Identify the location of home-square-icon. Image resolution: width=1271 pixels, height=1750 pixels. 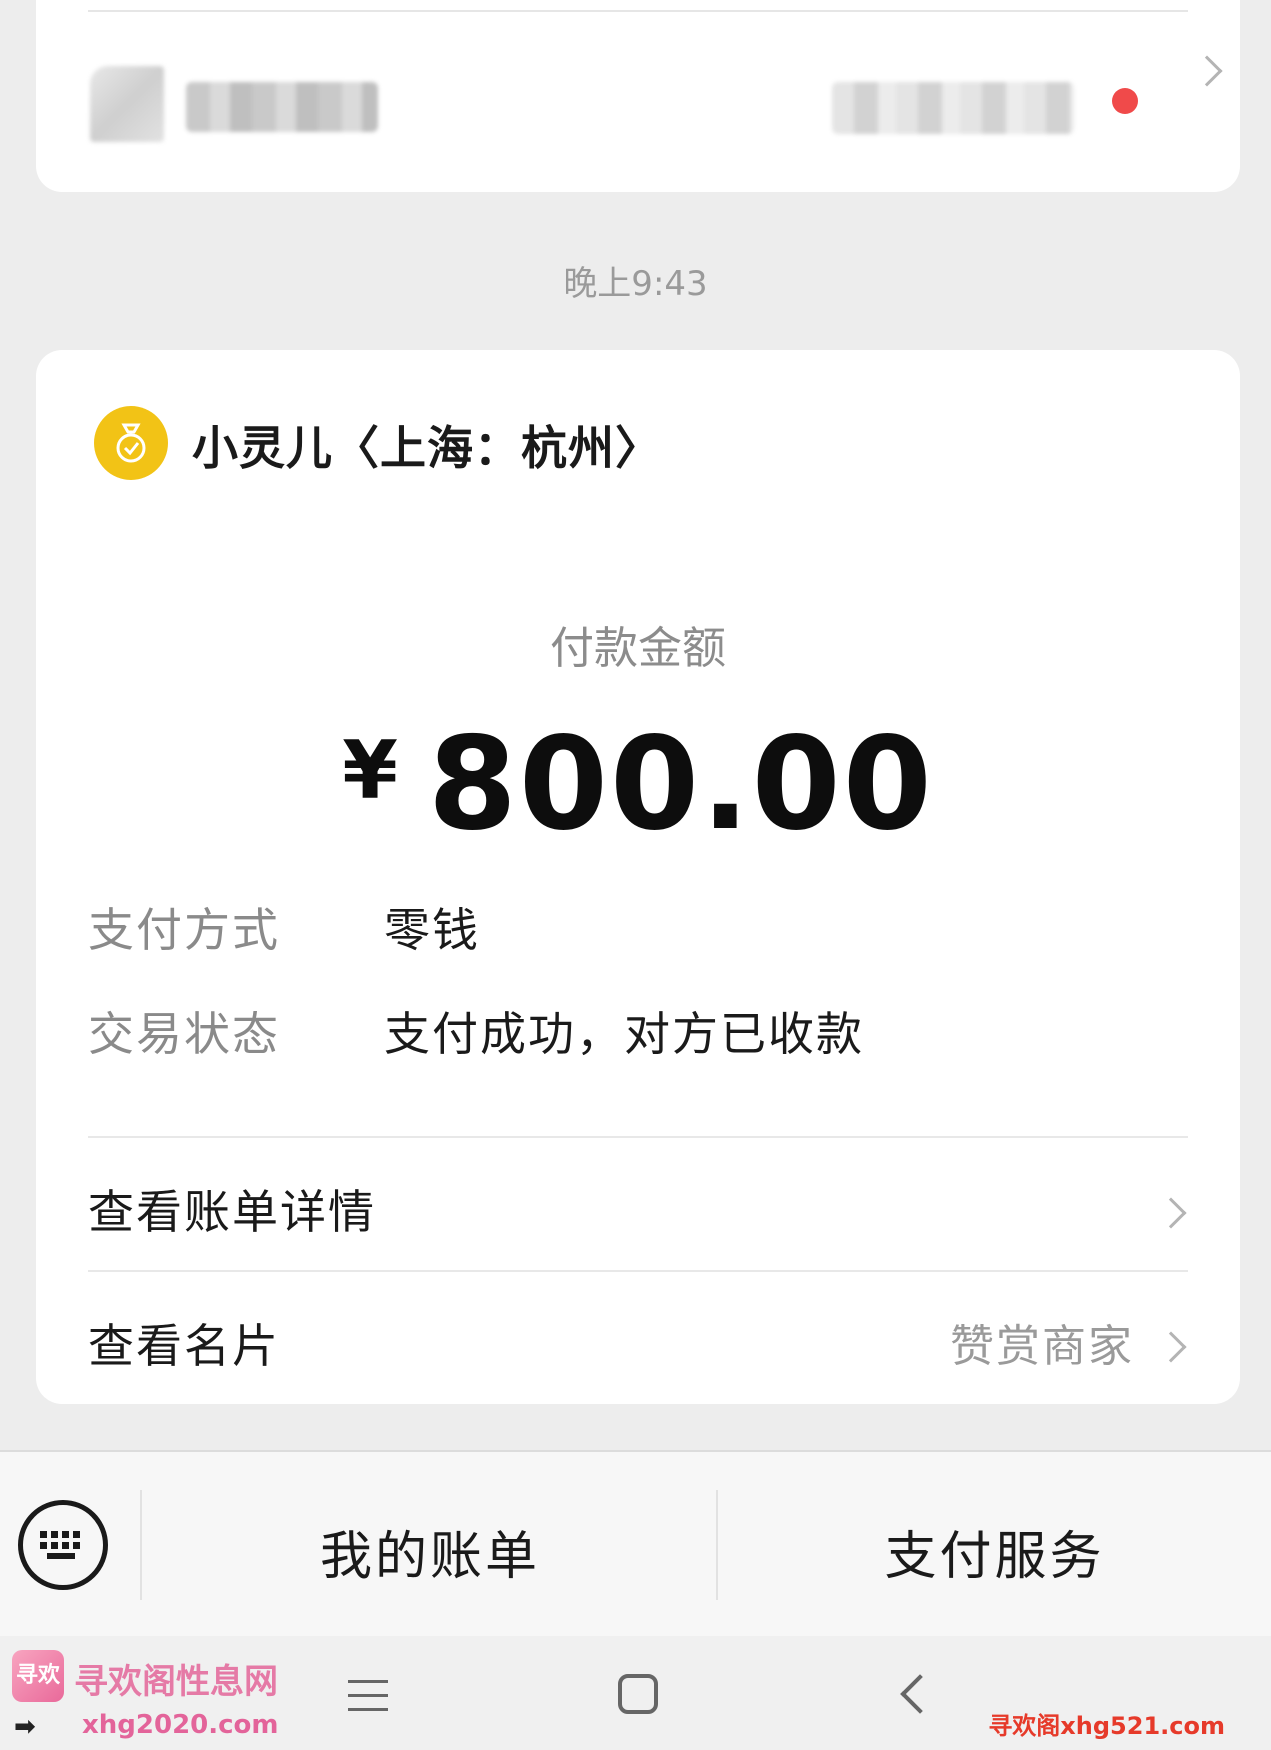
(638, 1694).